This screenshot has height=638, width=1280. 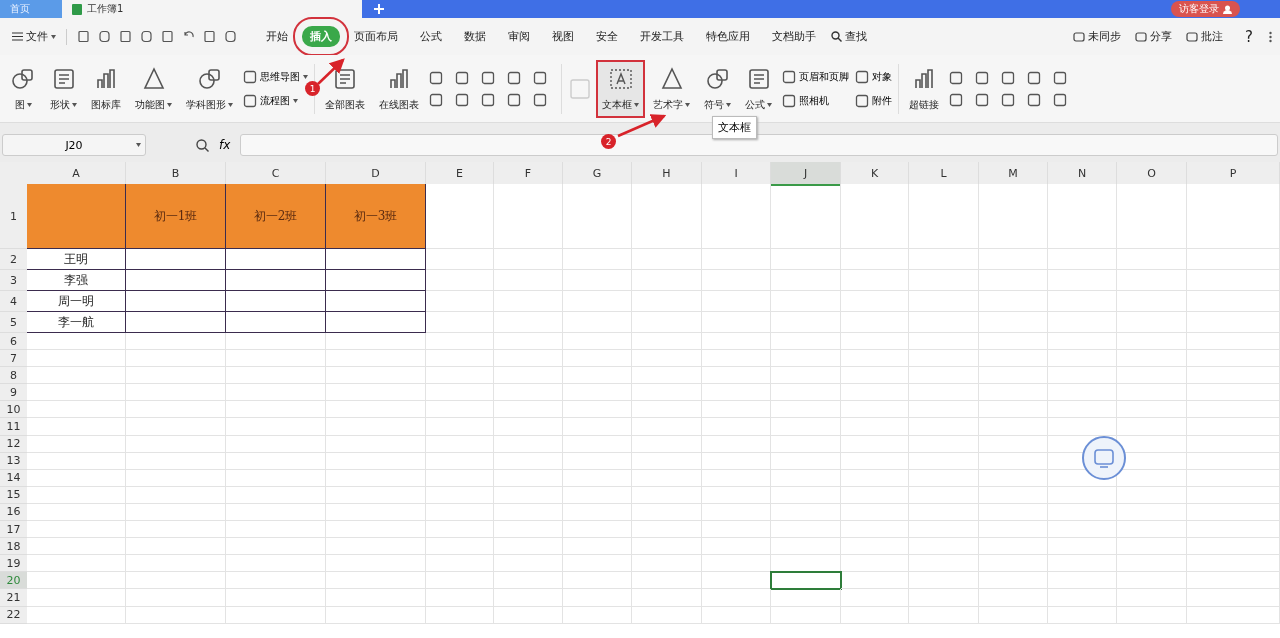 I want to click on ribbon-button: 图标库, so click(x=106, y=88).